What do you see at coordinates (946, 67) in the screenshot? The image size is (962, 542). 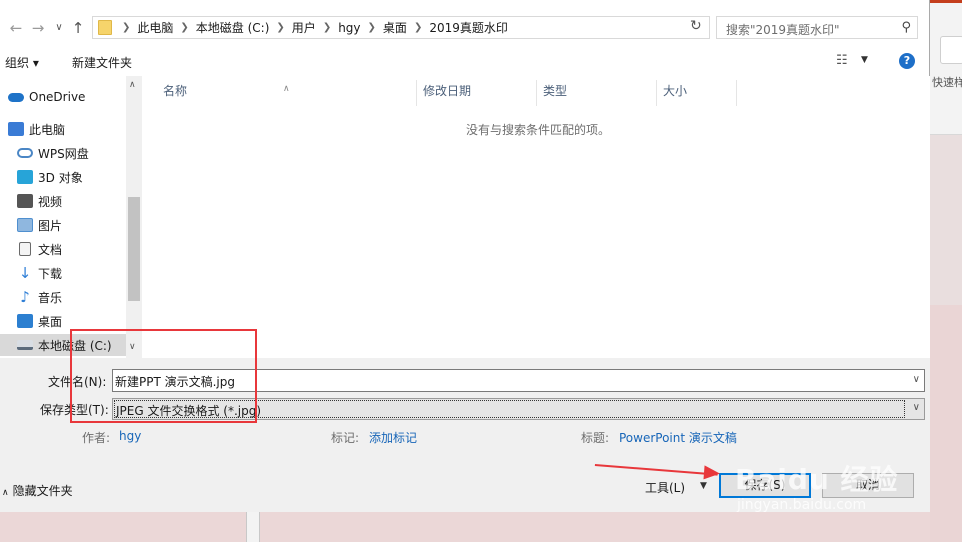 I see `ribbon-area` at bounding box center [946, 67].